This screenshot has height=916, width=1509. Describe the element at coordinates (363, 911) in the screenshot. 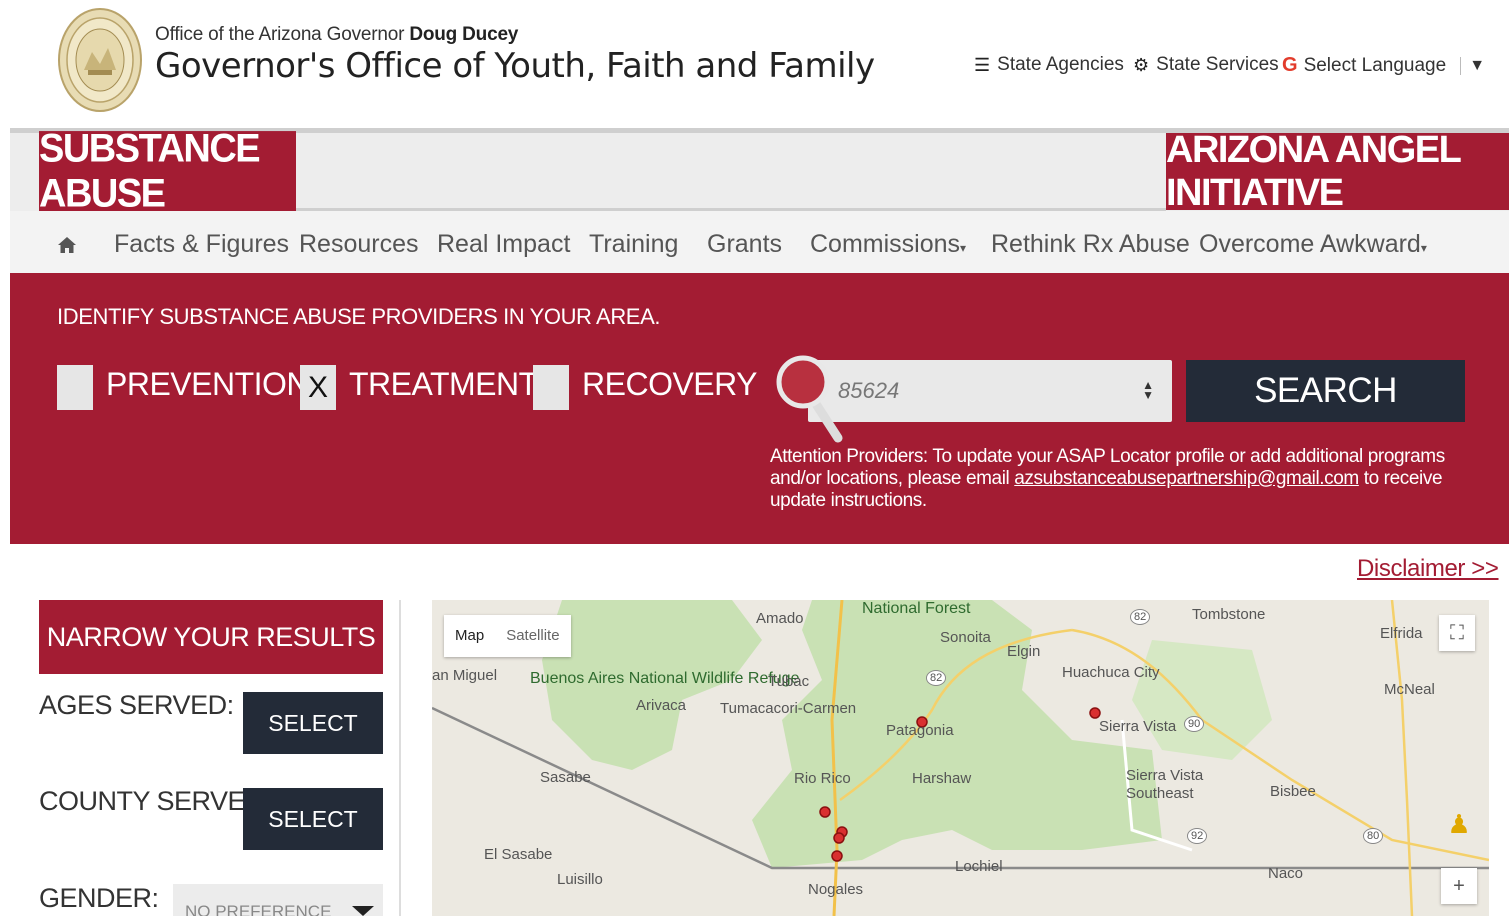

I see `select-caret-icon` at that location.